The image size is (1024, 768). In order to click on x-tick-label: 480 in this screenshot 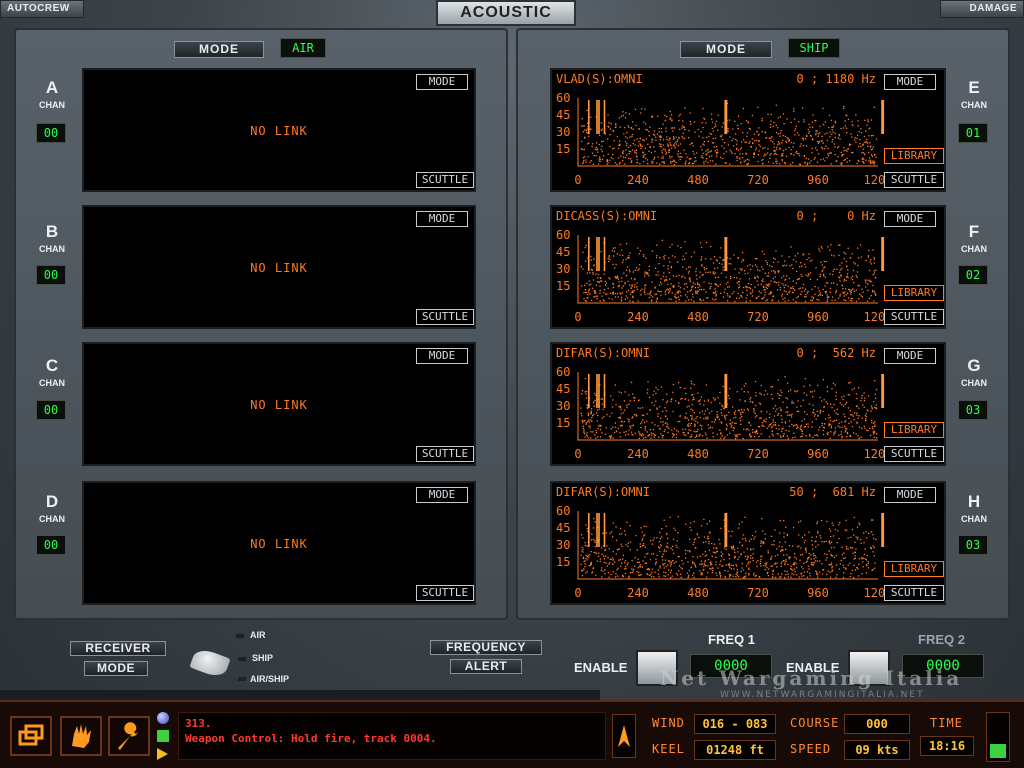, I will do `click(698, 317)`.